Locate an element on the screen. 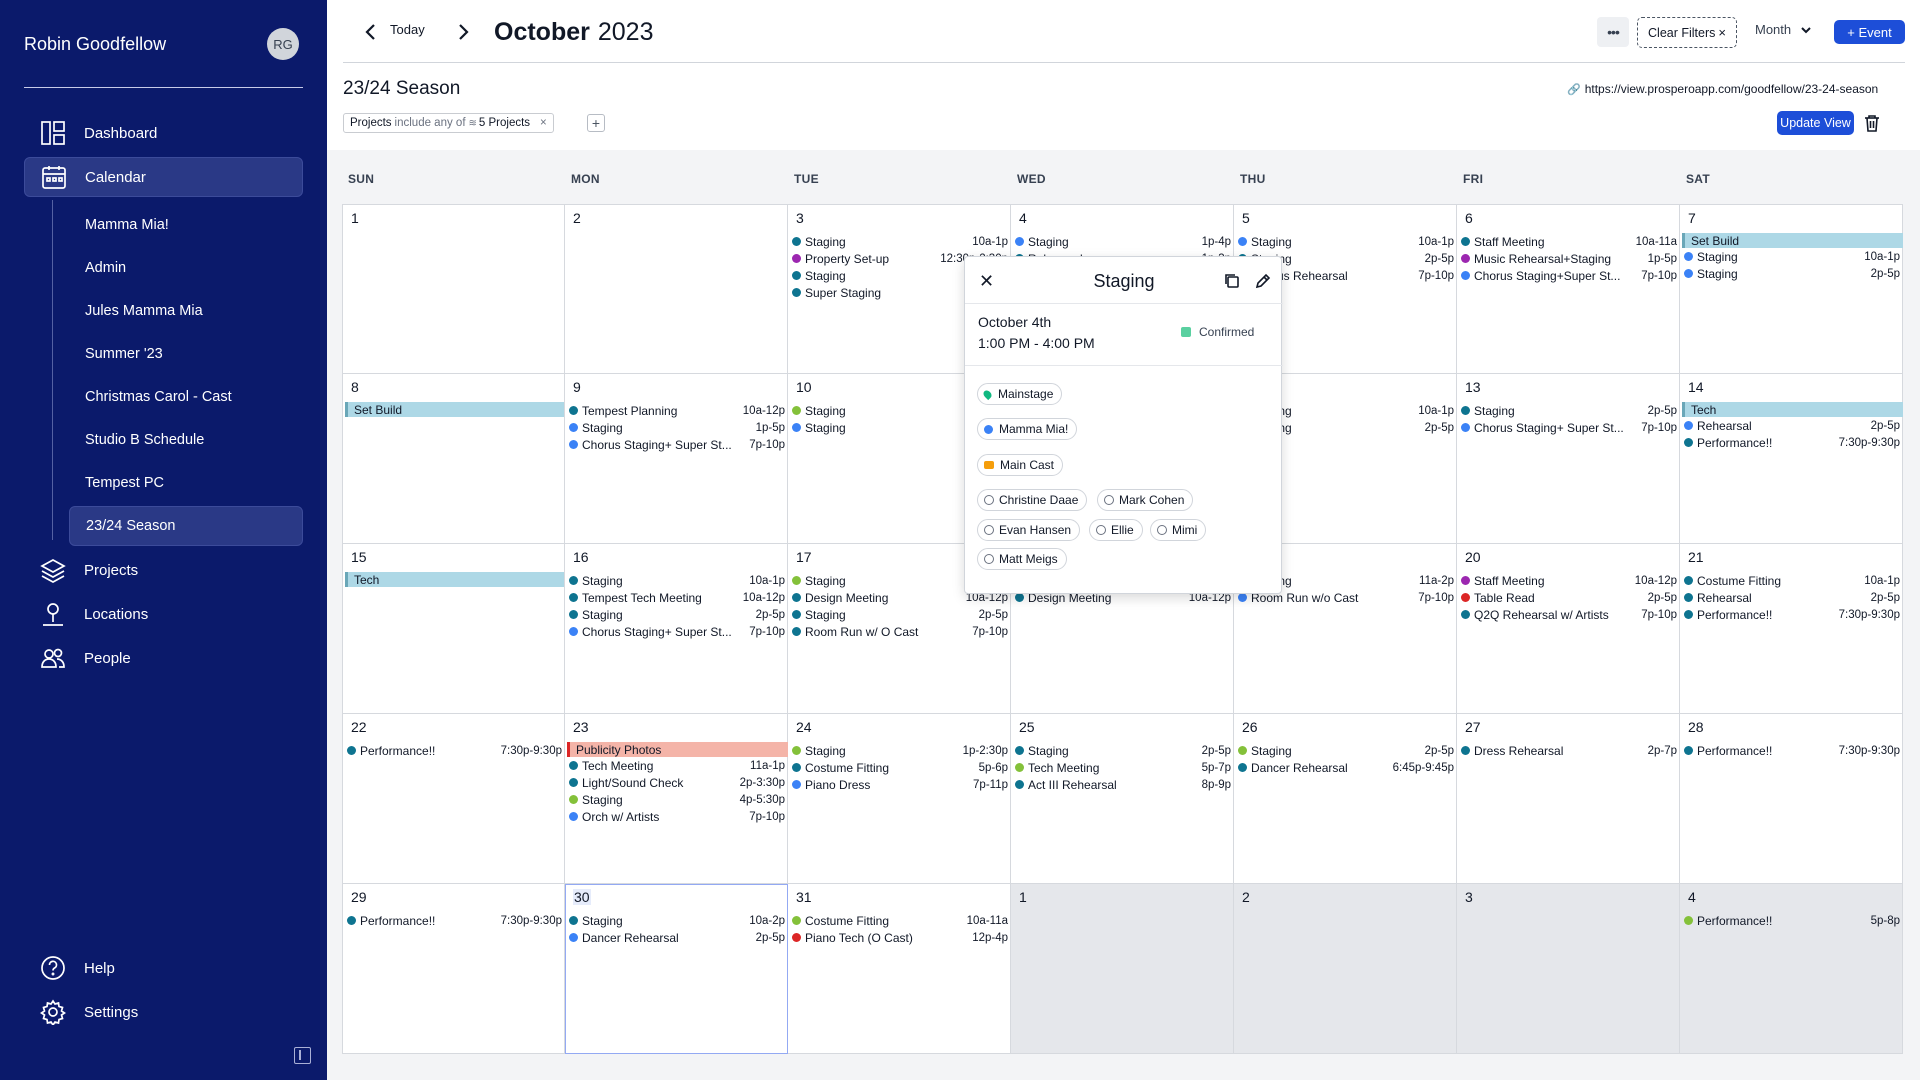 The height and width of the screenshot is (1080, 1920). calendar-event: Tempest Tech Meeting 10a-12p is located at coordinates (677, 597).